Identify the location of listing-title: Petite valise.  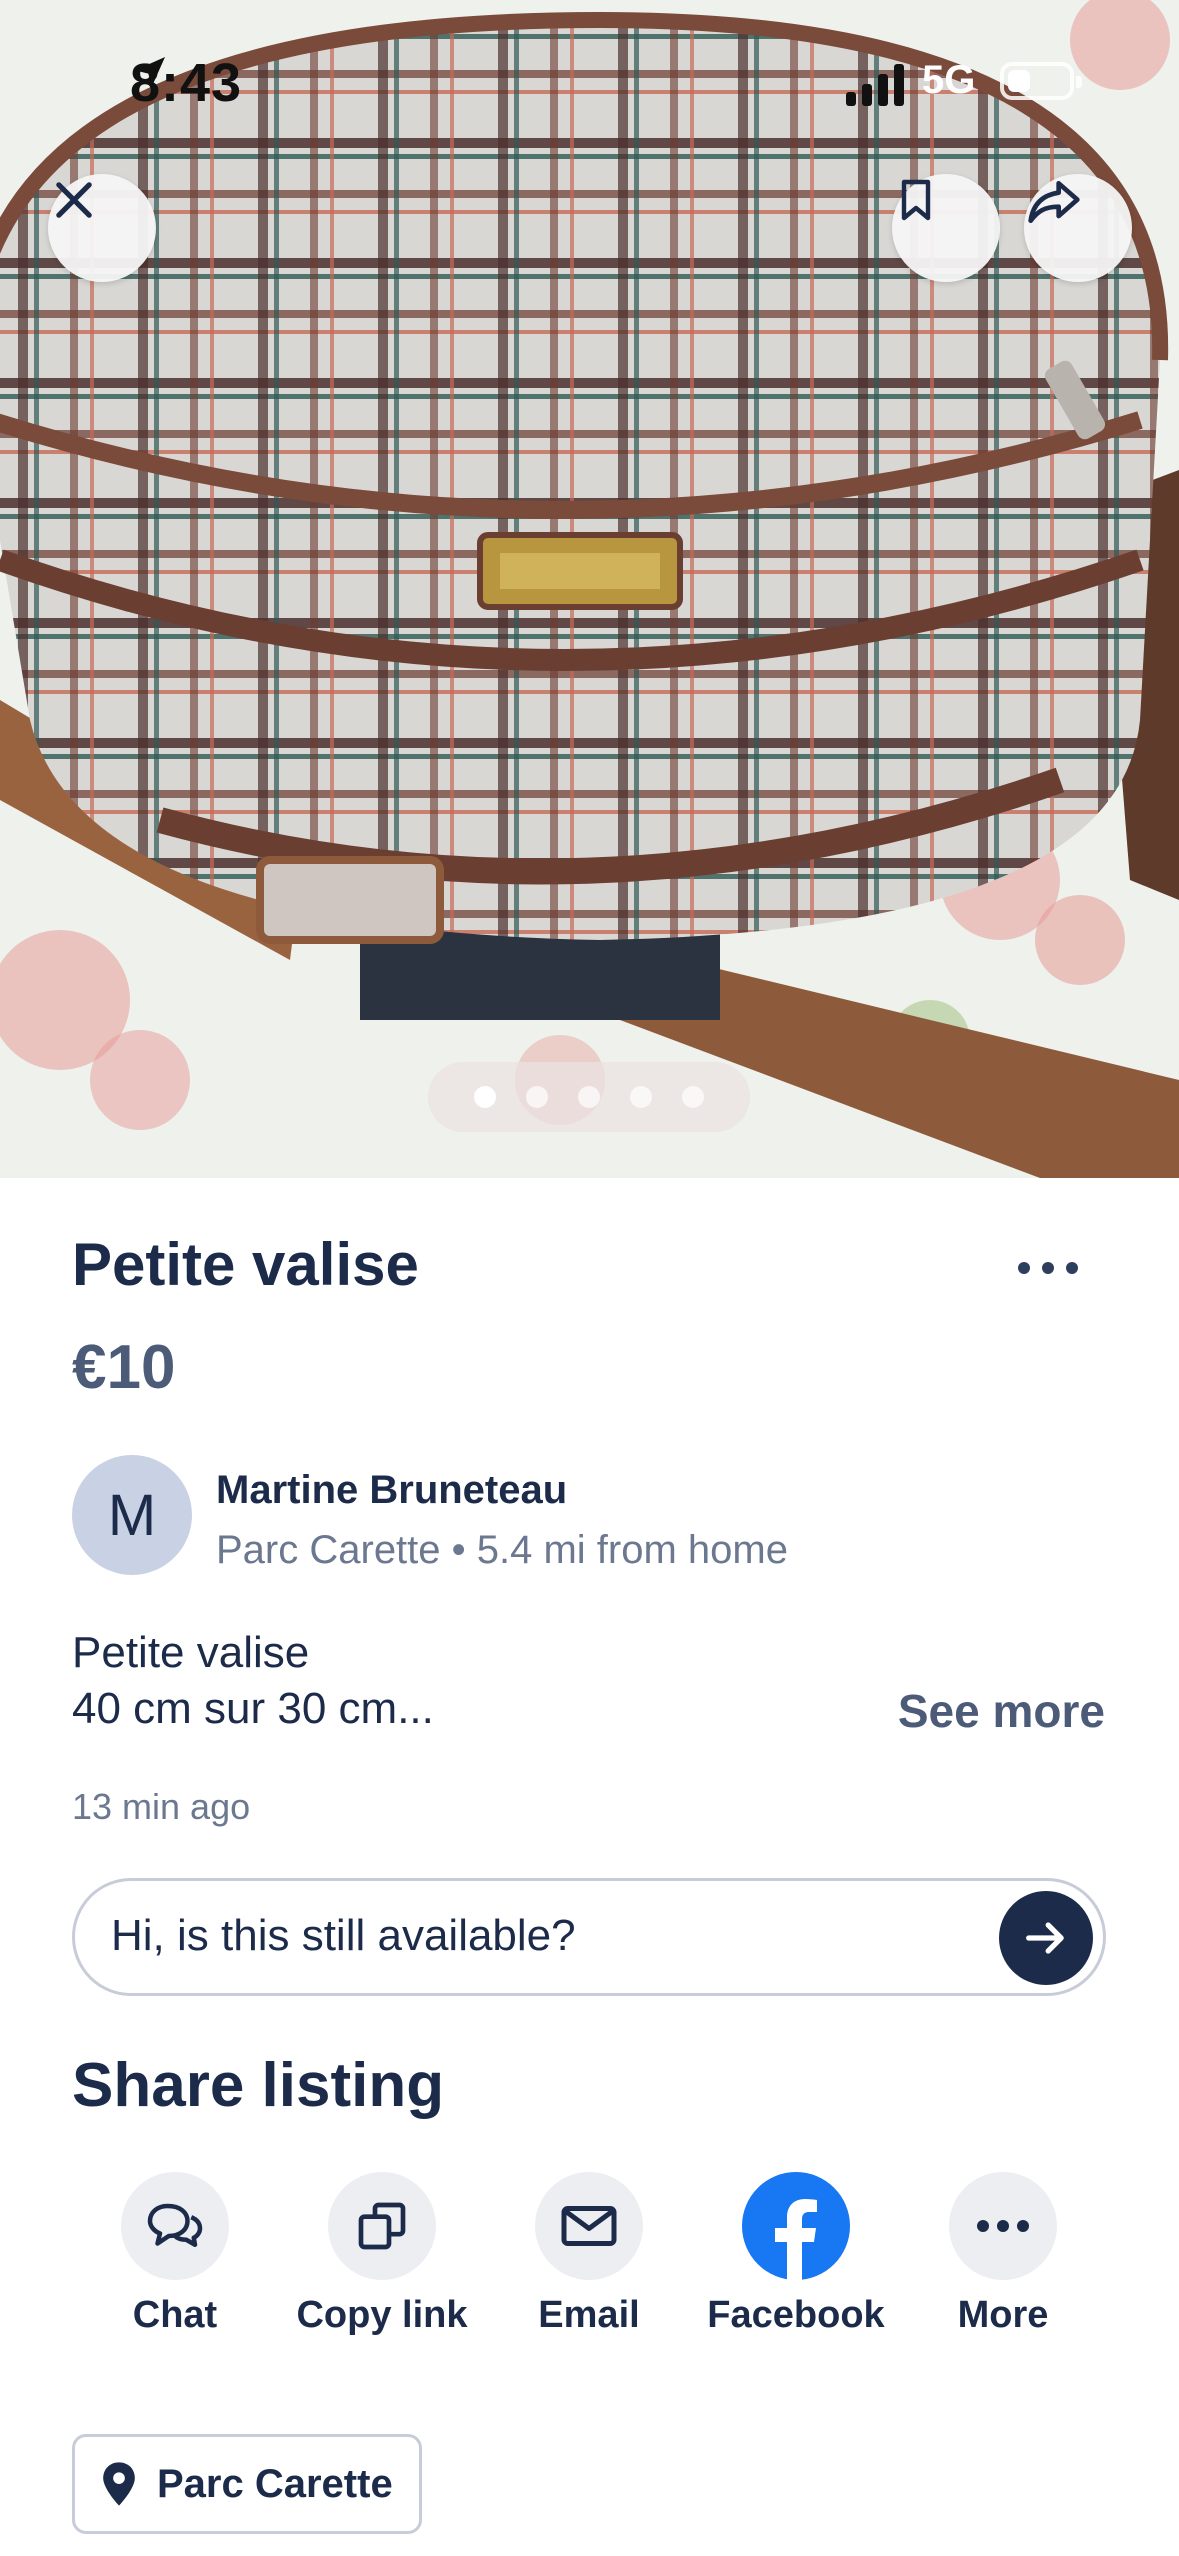
(245, 1264).